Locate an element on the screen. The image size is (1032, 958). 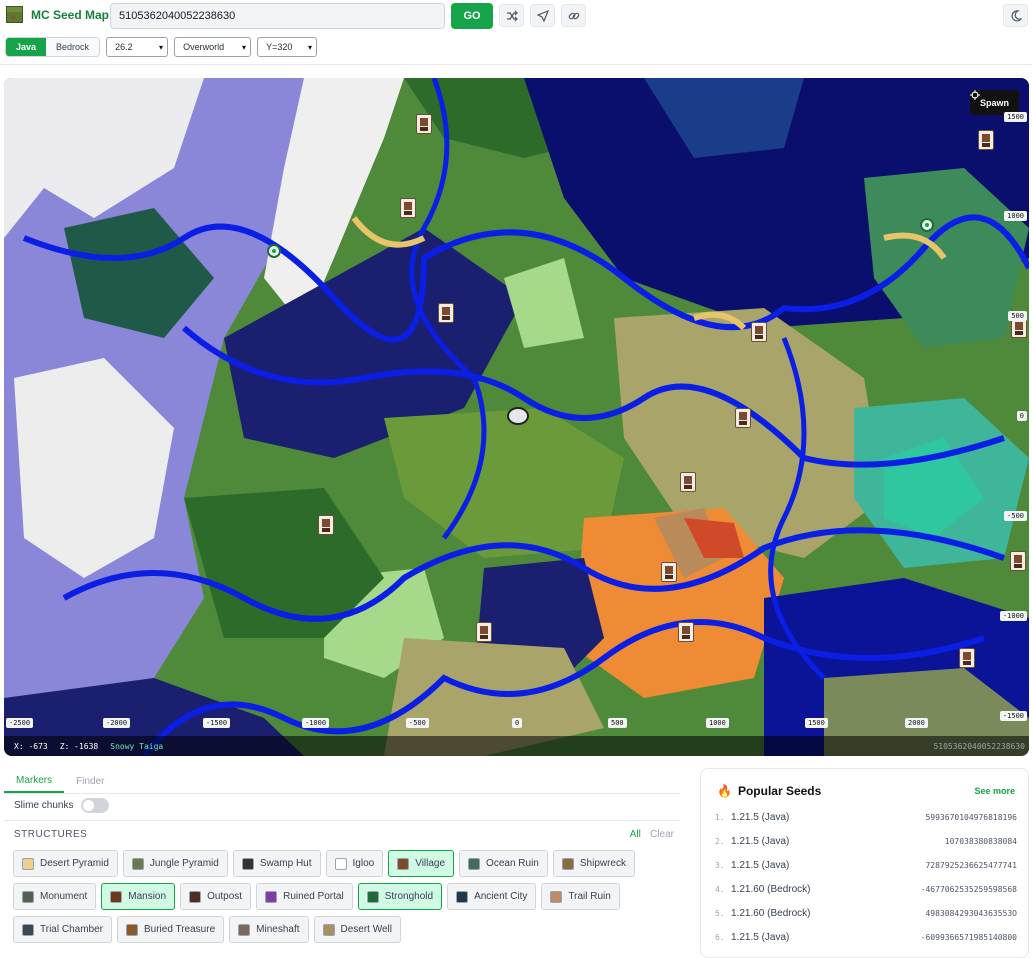
see-more-link: See more is located at coordinates (994, 791).